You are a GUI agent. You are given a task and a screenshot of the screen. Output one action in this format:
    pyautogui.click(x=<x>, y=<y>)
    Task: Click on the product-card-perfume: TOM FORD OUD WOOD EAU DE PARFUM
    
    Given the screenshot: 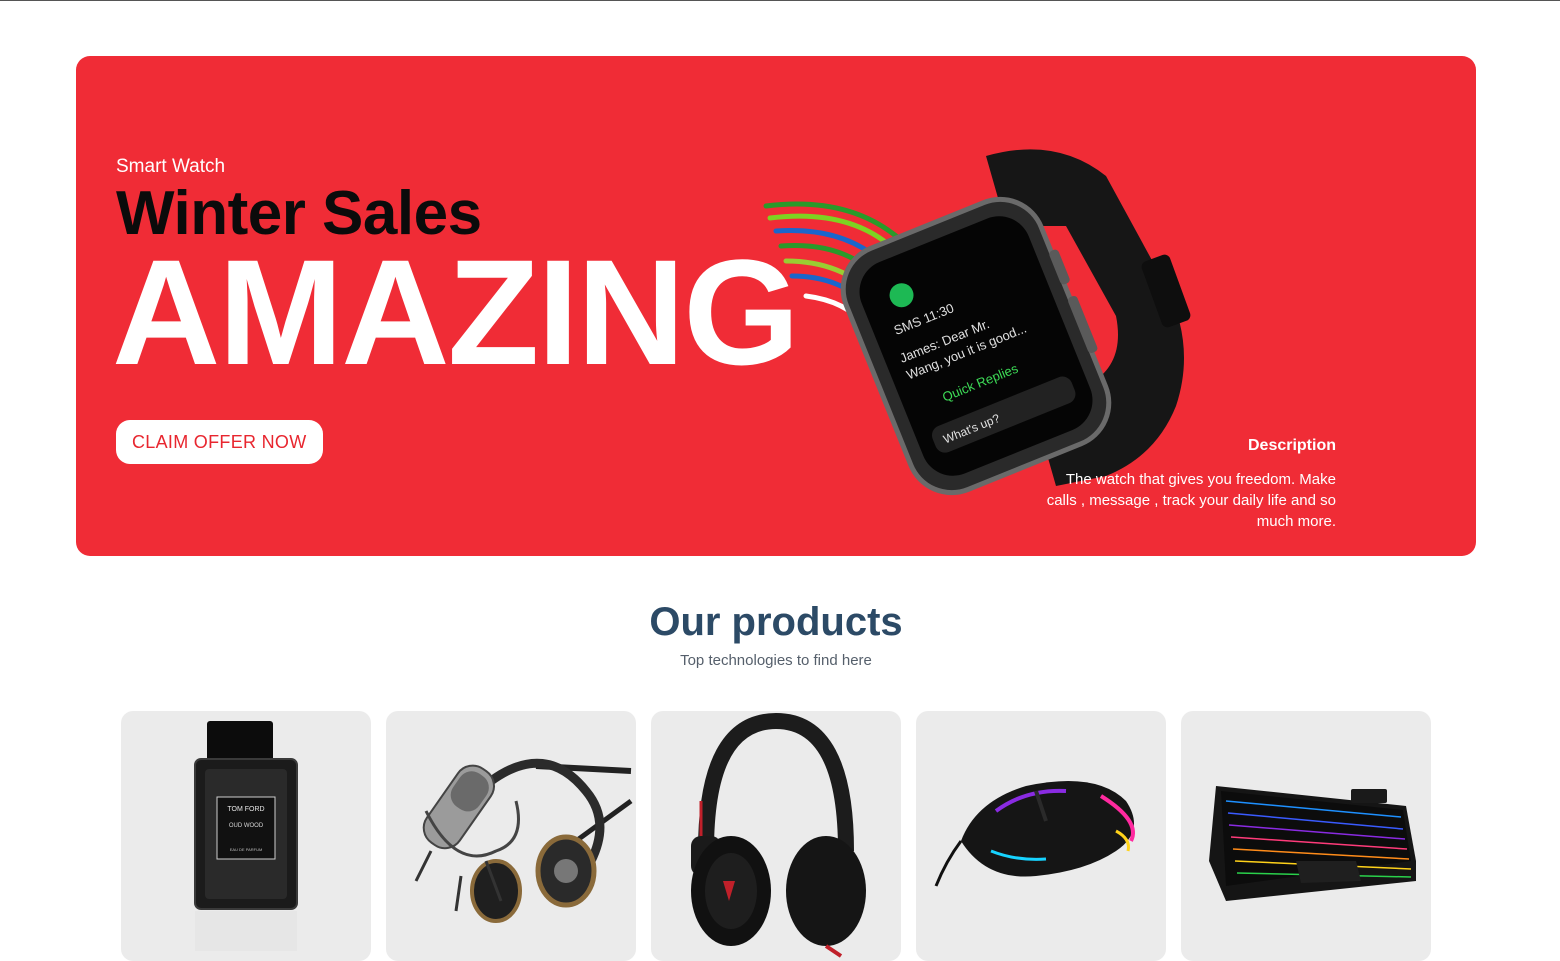 What is the action you would take?
    pyautogui.click(x=246, y=836)
    